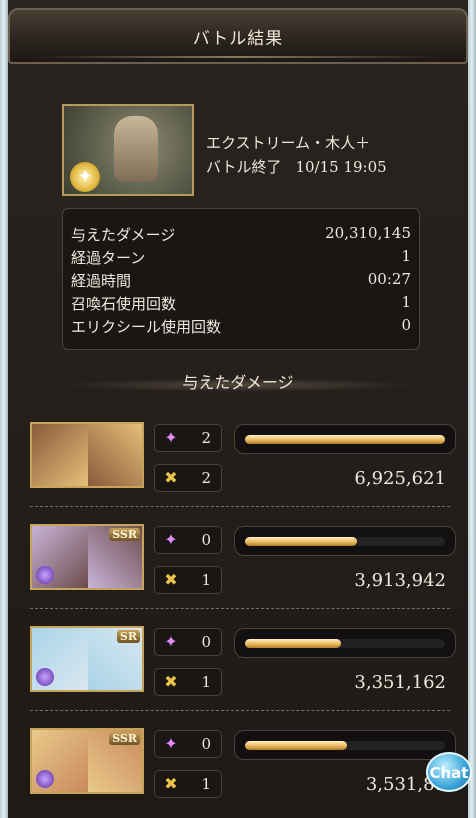 This screenshot has width=476, height=818. Describe the element at coordinates (108, 258) in the screenshot. I see `stat-label: 経過ターン` at that location.